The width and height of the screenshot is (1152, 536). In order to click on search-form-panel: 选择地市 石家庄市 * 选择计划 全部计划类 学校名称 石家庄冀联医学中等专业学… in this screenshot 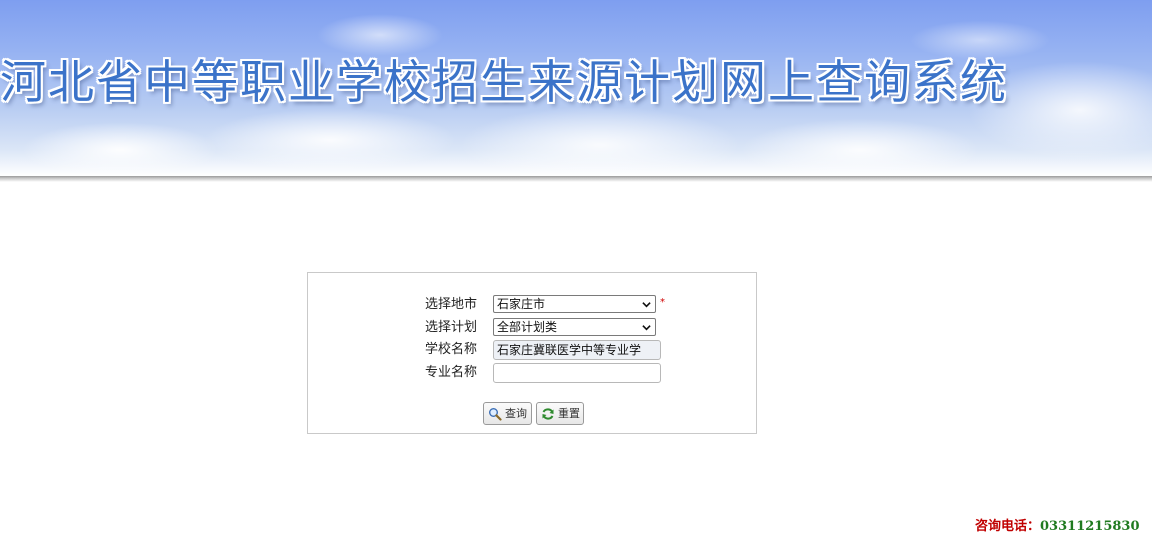, I will do `click(532, 353)`.